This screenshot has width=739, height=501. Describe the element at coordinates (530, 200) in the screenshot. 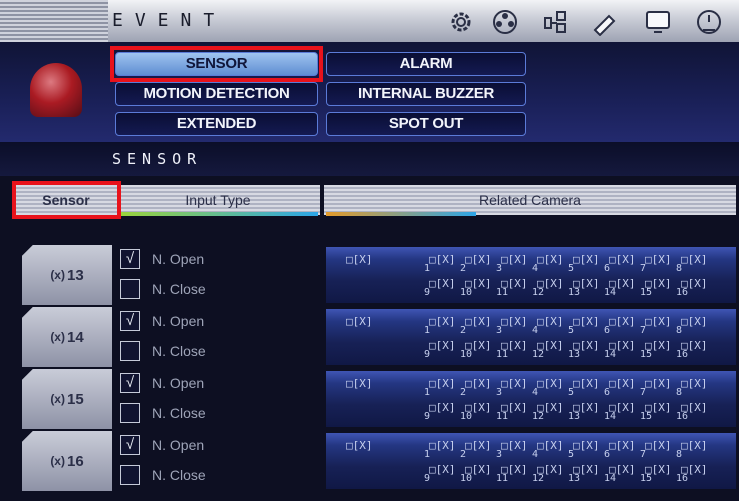

I see `column-header-related-camera: Related Camera` at that location.